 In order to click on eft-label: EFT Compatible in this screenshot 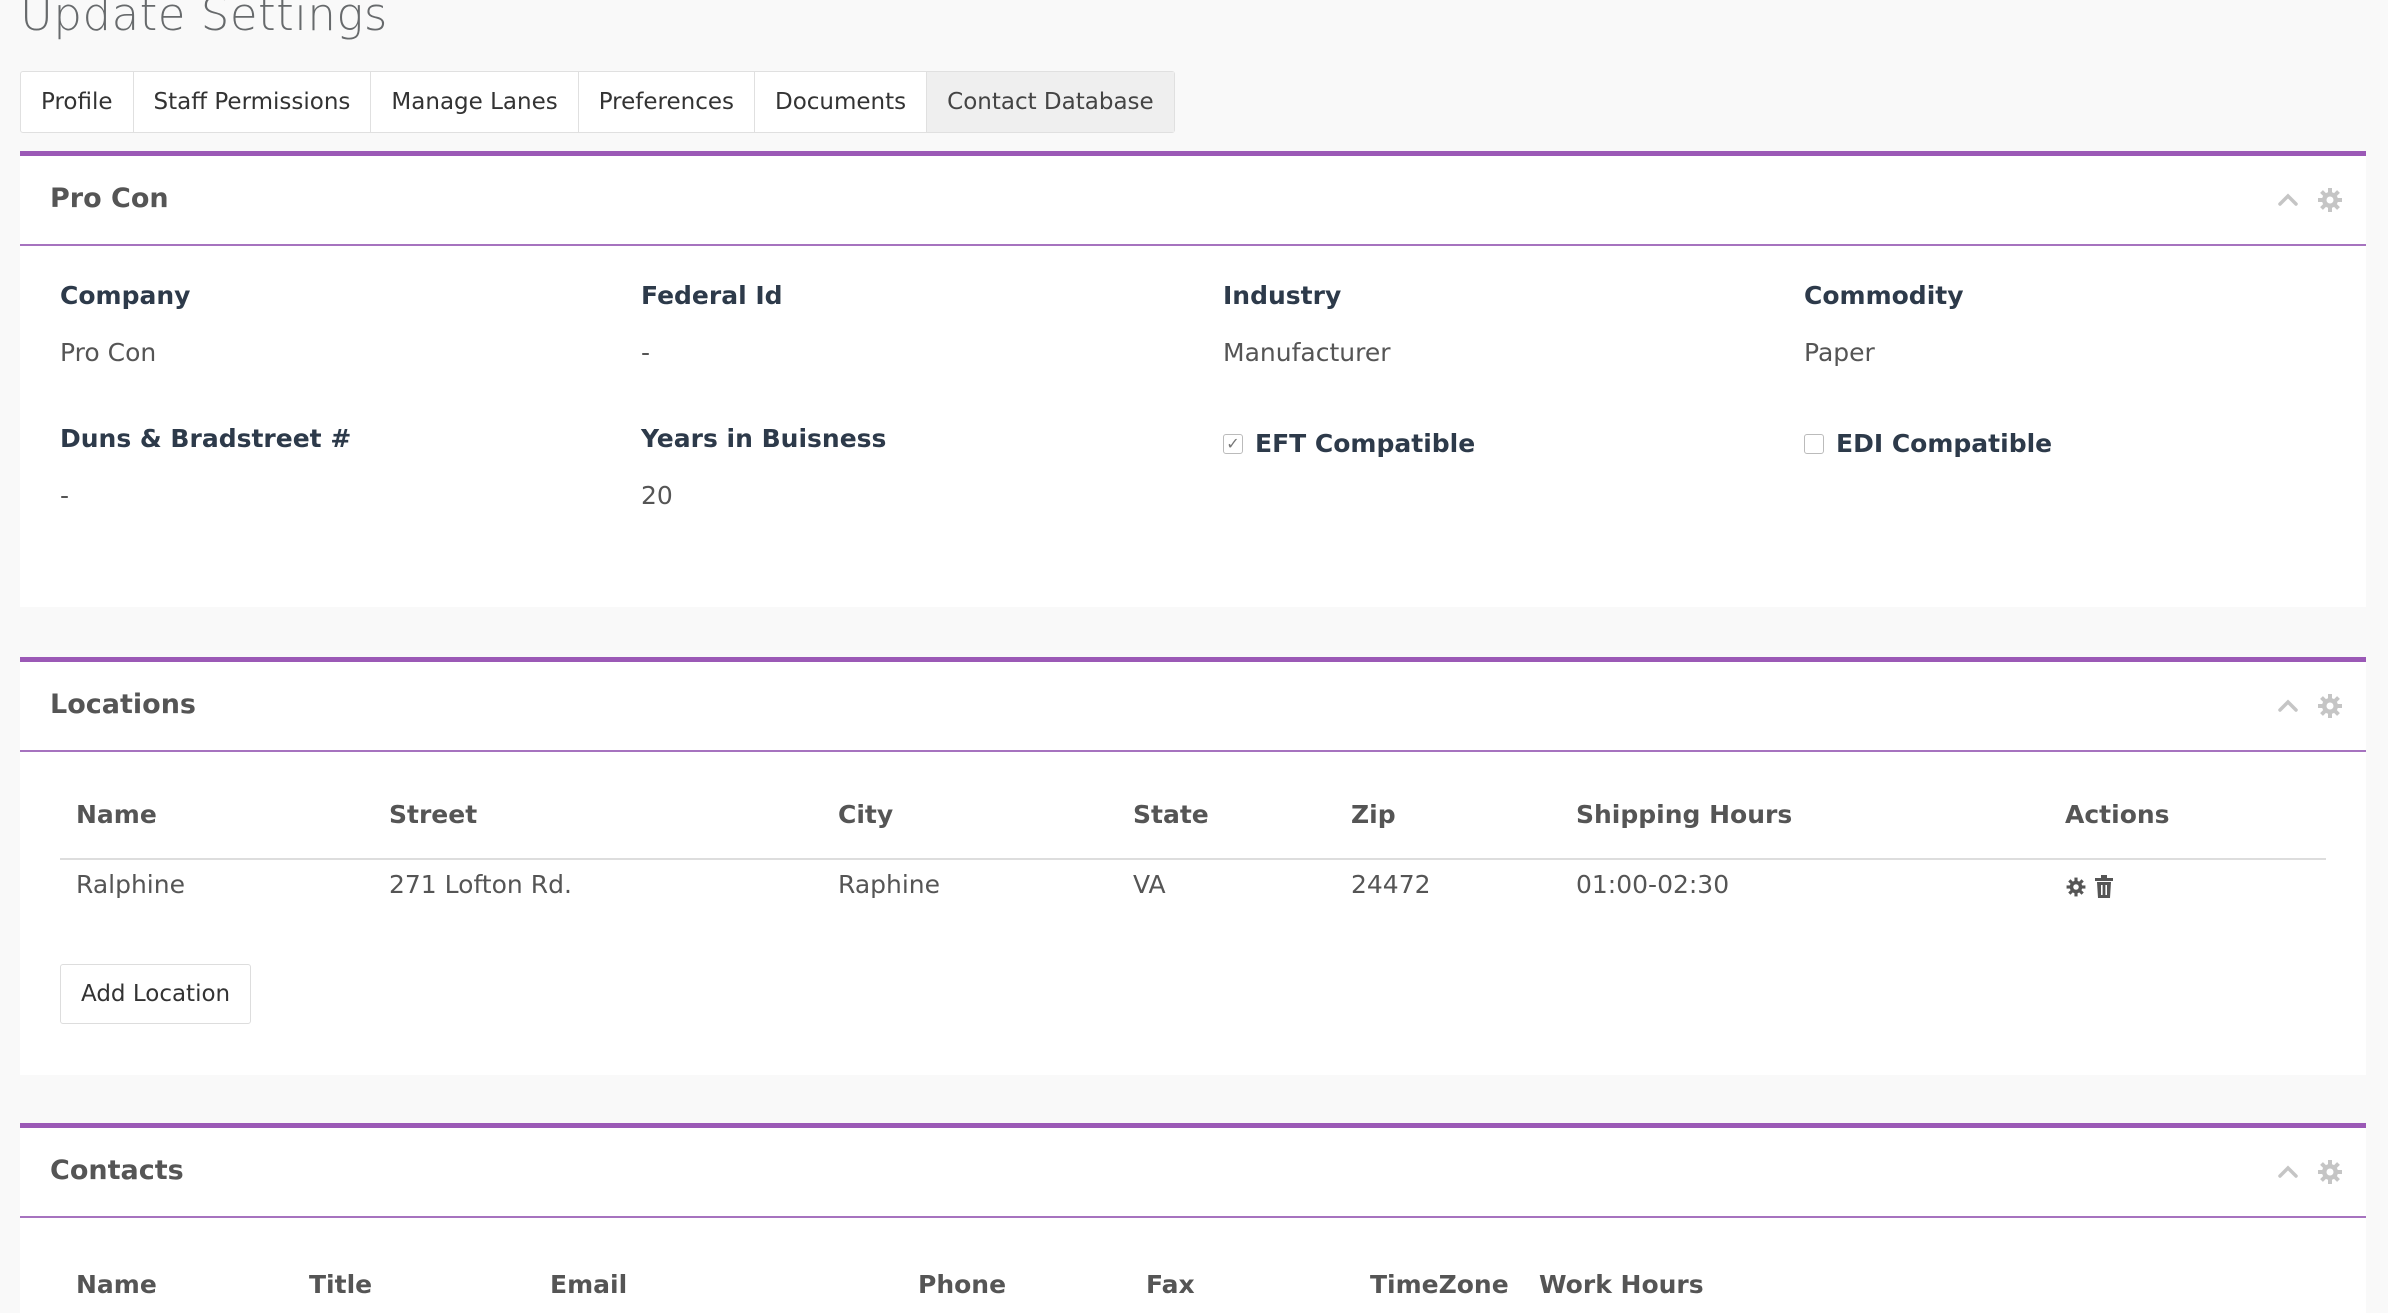, I will do `click(1365, 443)`.